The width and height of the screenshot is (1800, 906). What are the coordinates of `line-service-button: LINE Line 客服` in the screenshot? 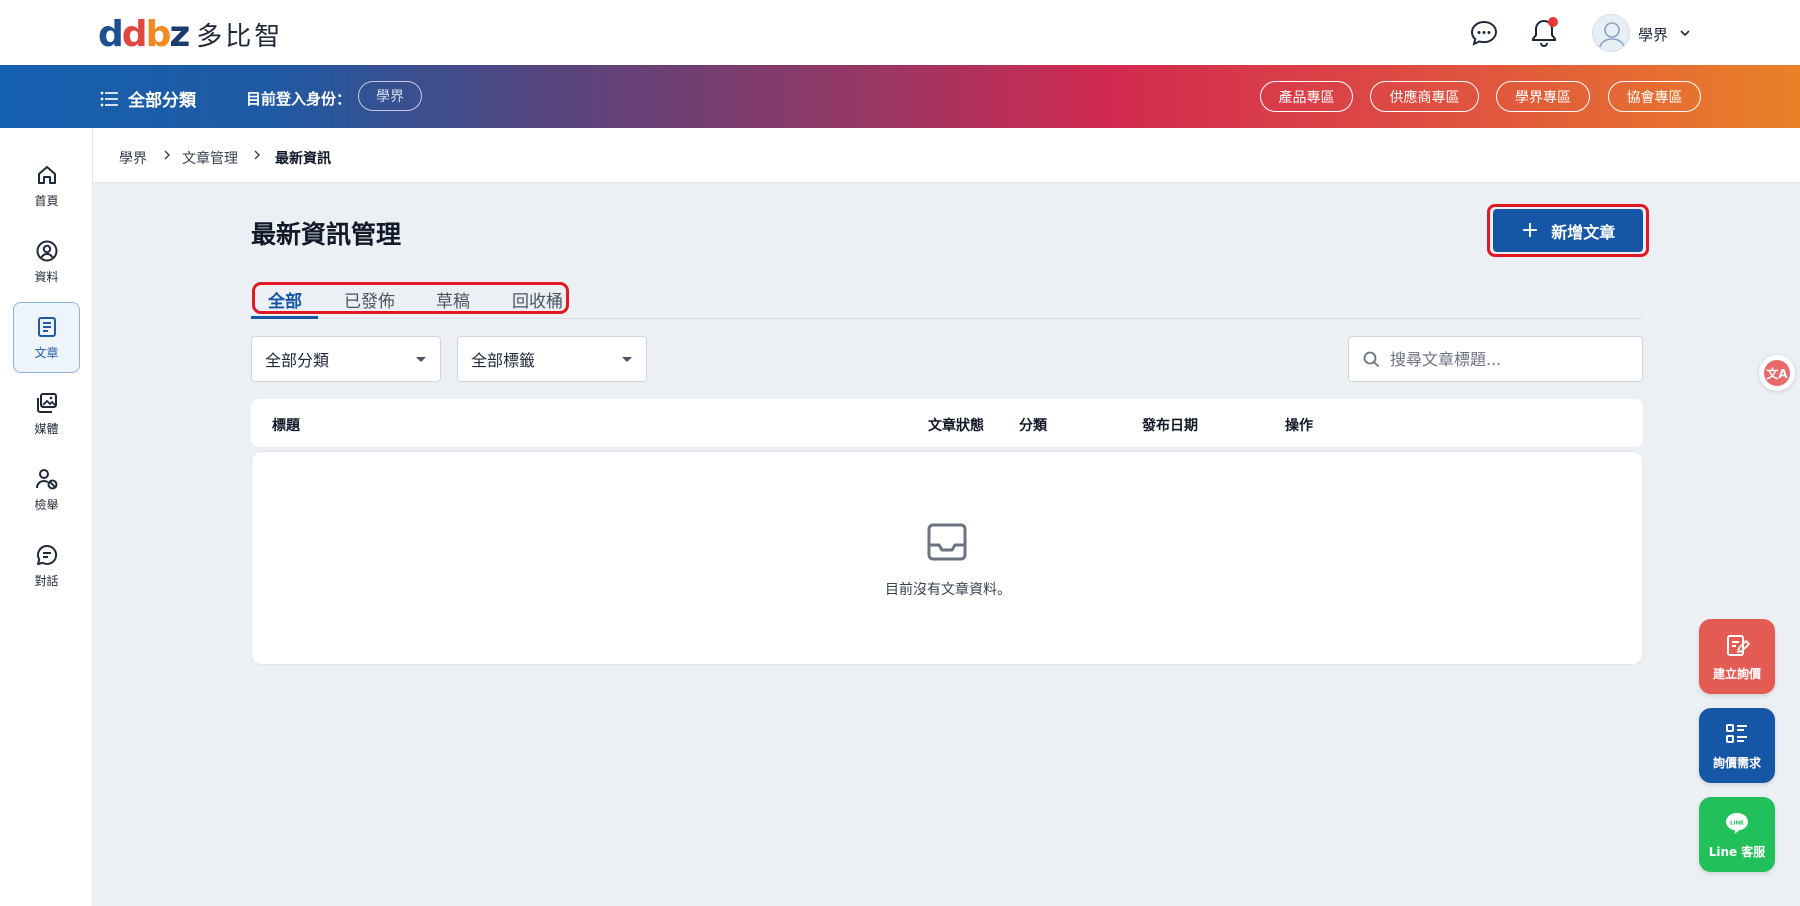 It's located at (1737, 834).